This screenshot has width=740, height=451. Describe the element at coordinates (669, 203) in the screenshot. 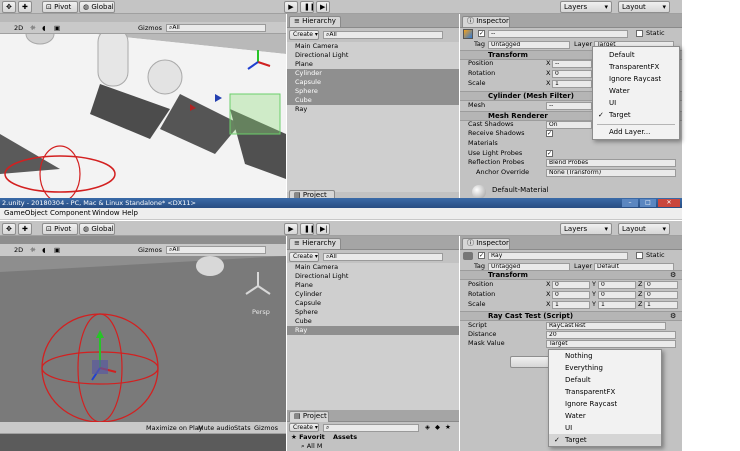

I see `close-button: ✕` at that location.